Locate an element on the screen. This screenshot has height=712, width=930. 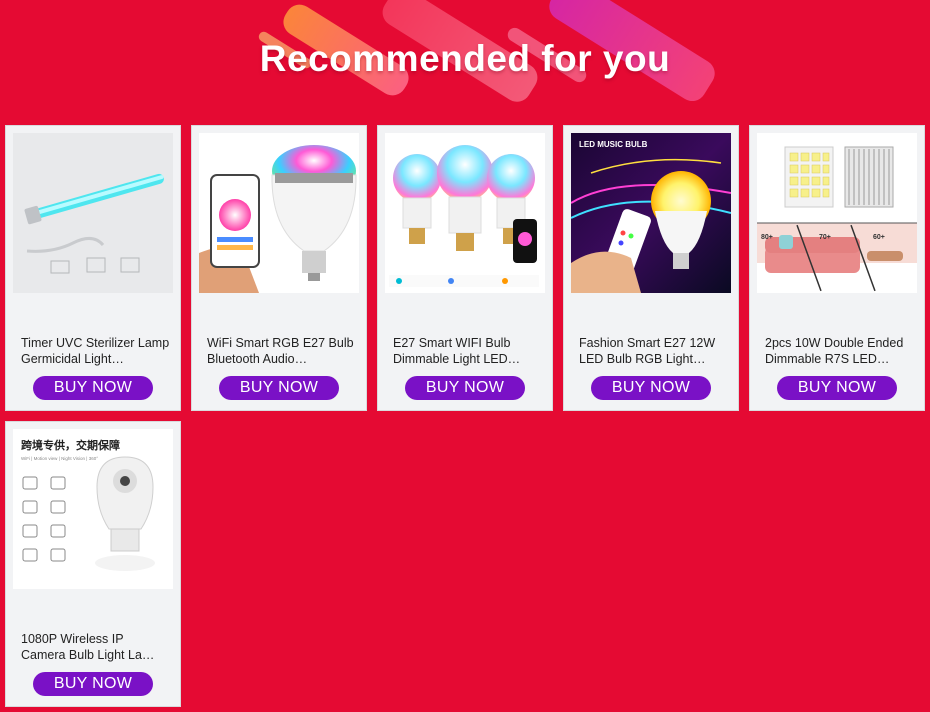
r7s-led-icon: 80+ 70+ 60+ is located at coordinates (837, 213).